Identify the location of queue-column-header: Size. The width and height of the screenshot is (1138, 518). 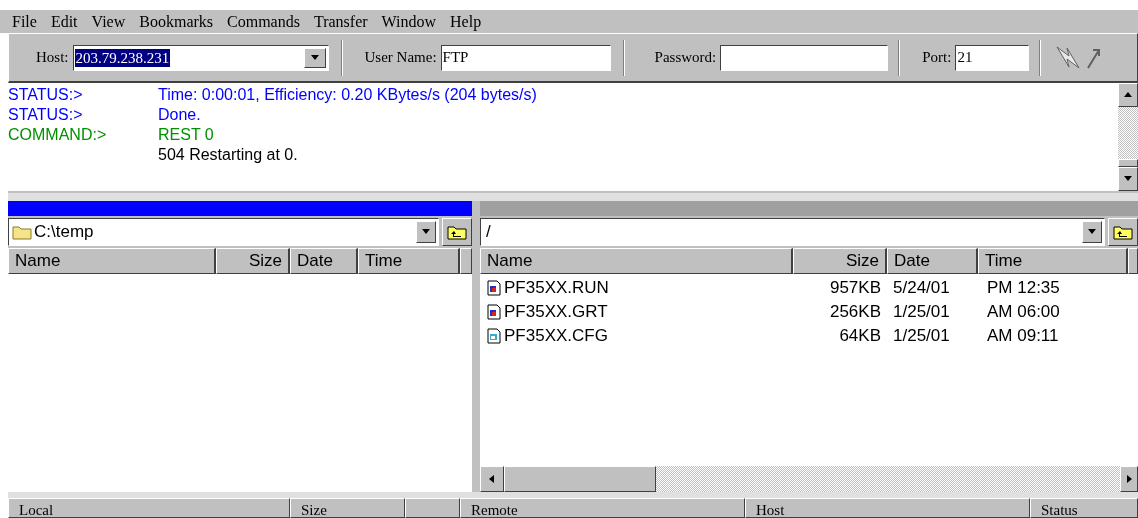
(347, 508).